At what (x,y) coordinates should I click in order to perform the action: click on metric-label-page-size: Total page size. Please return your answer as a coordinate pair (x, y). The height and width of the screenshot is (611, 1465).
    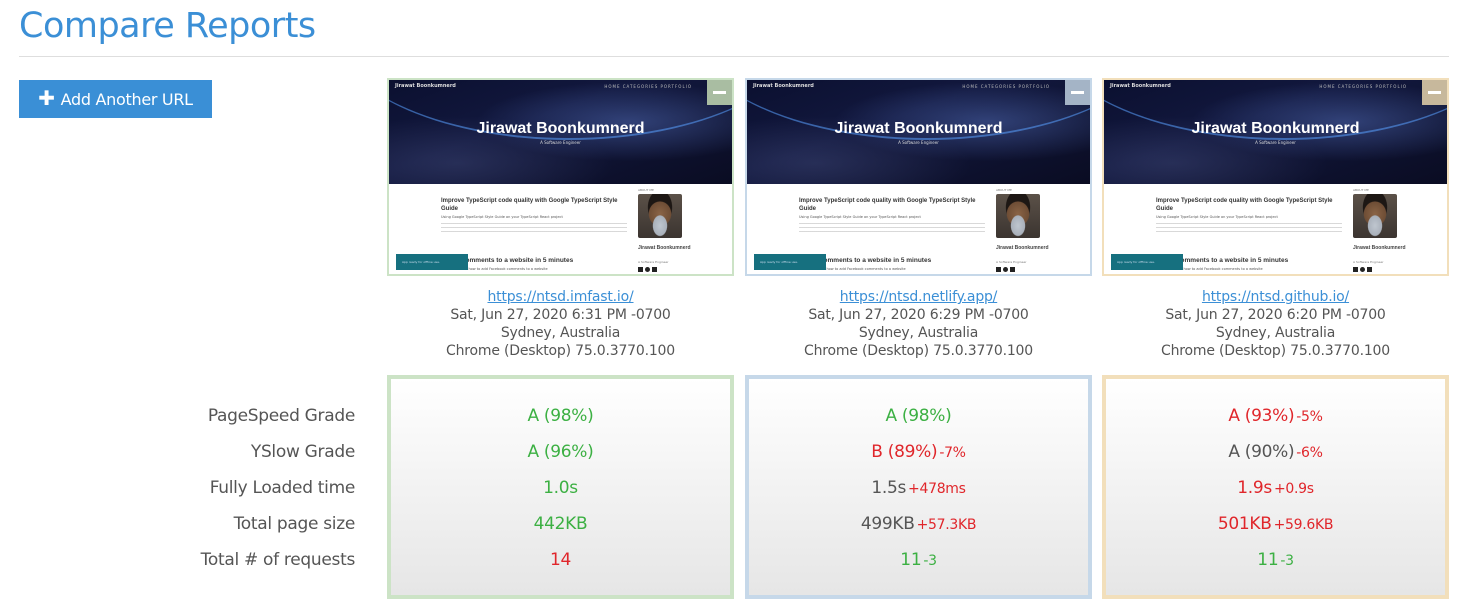
    Looking at the image, I should click on (294, 524).